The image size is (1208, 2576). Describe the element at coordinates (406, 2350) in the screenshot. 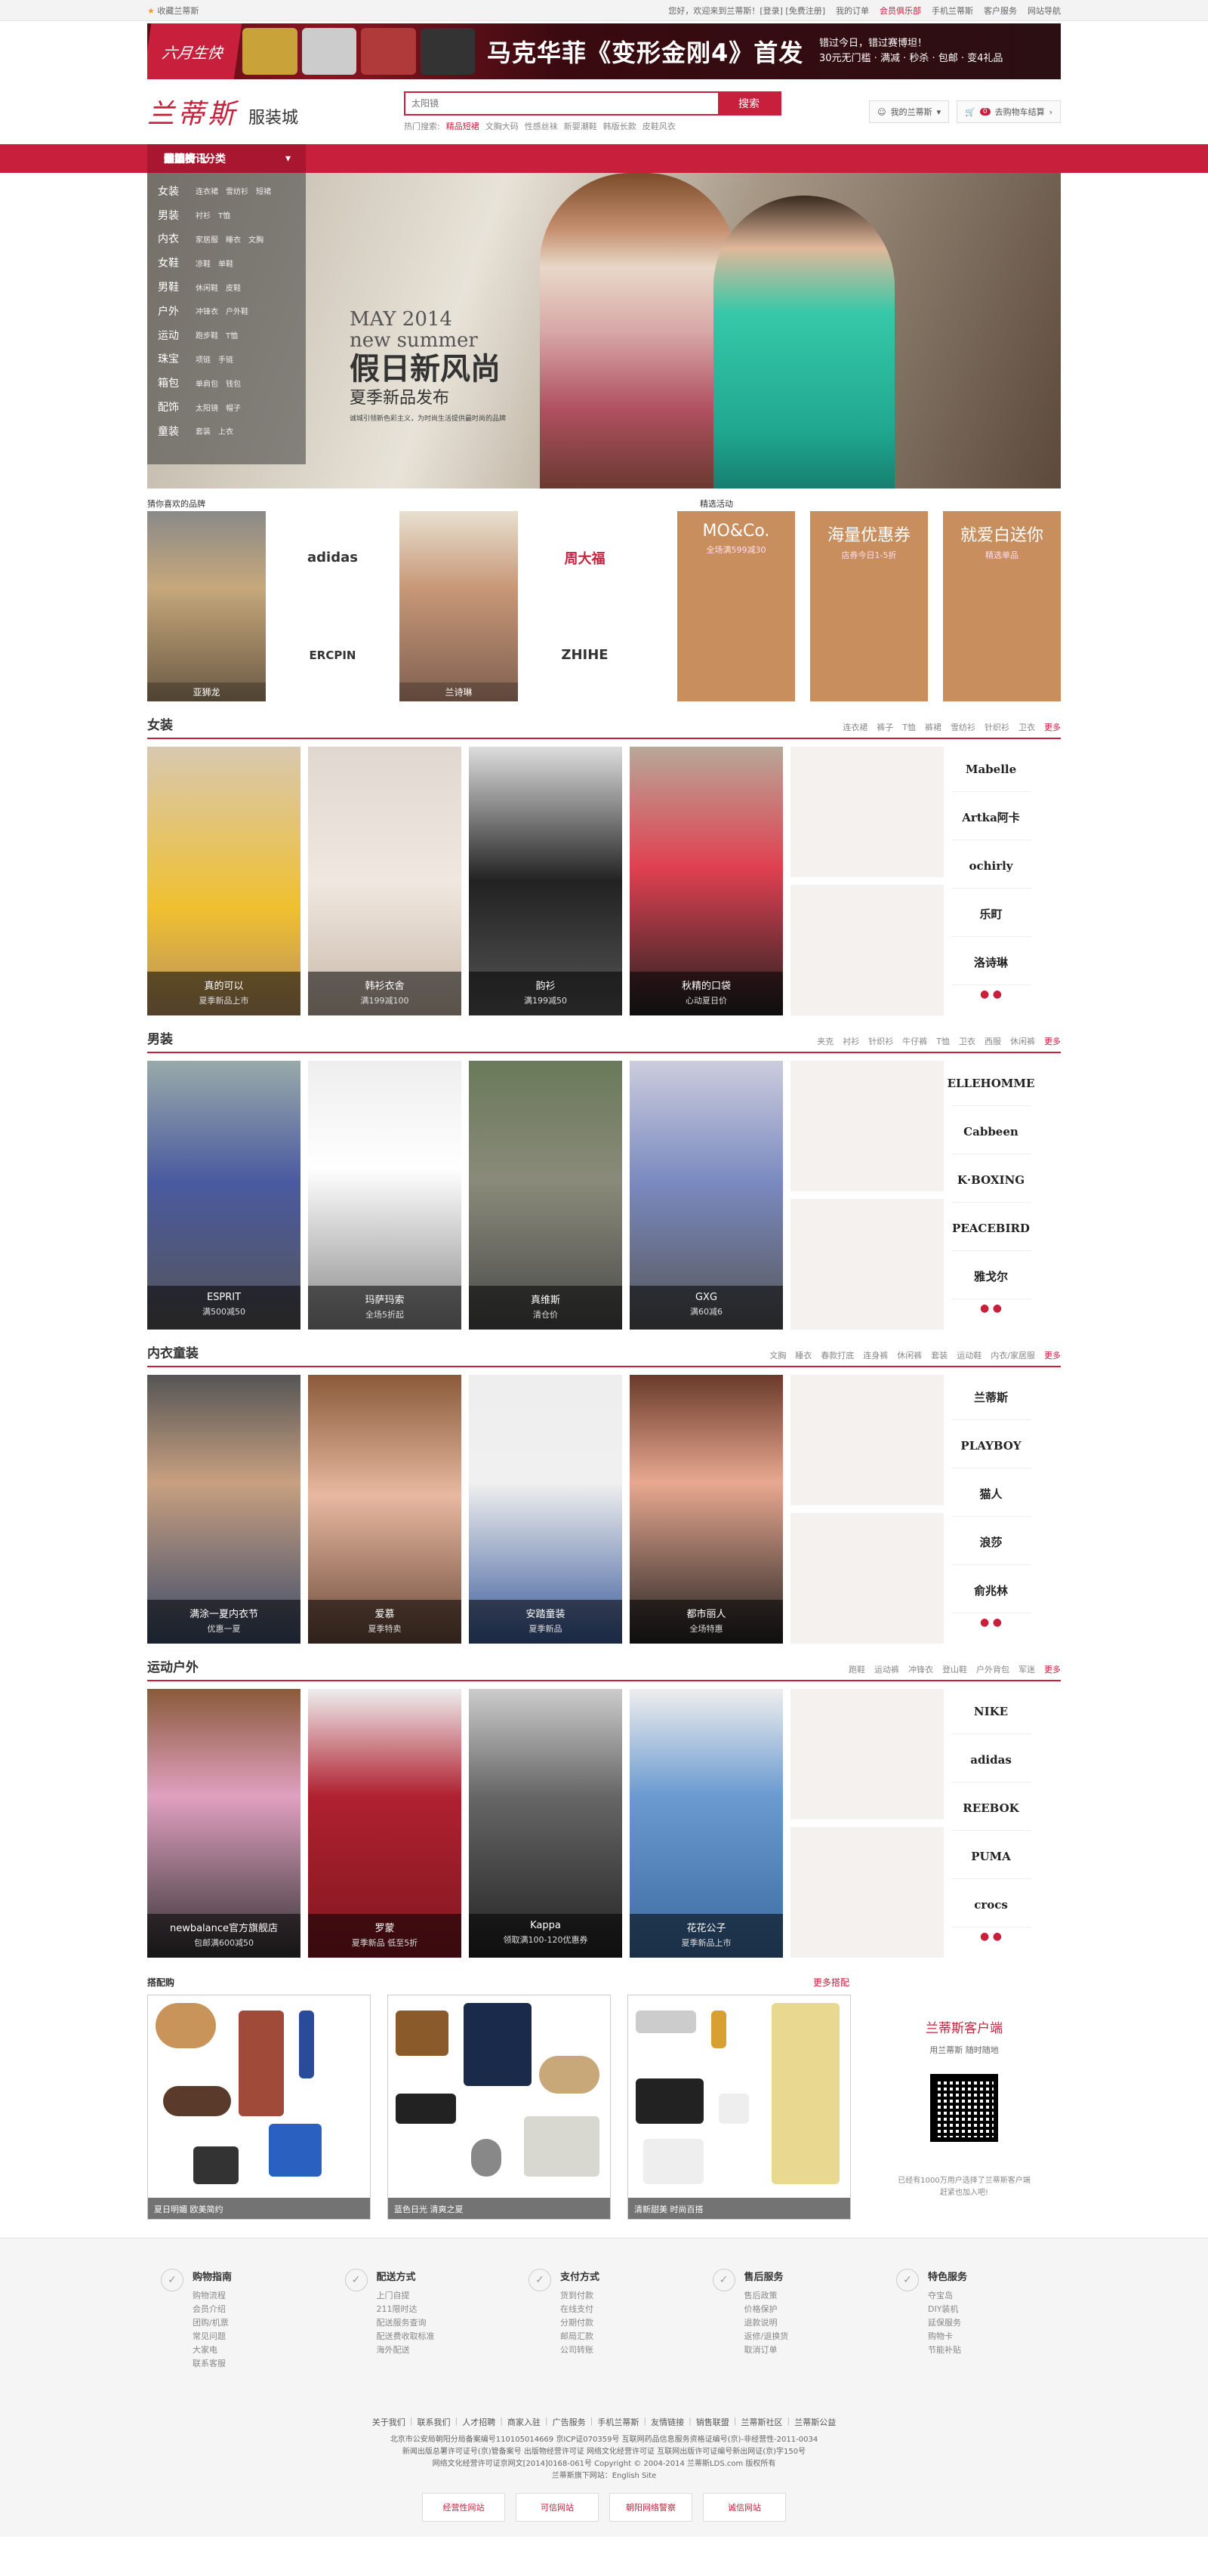

I see `footer-link: 海外配送` at that location.